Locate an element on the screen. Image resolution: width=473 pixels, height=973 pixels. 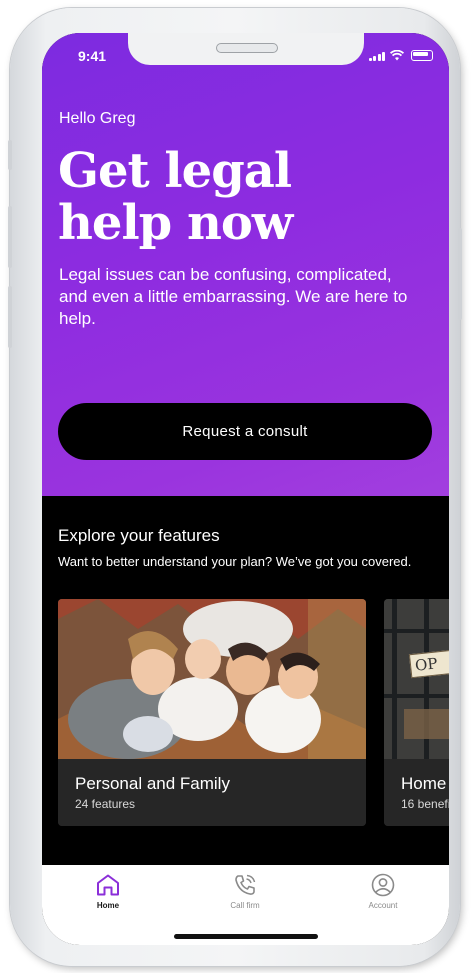
card-body: Personal and Family 24 features is located at coordinates (212, 792).